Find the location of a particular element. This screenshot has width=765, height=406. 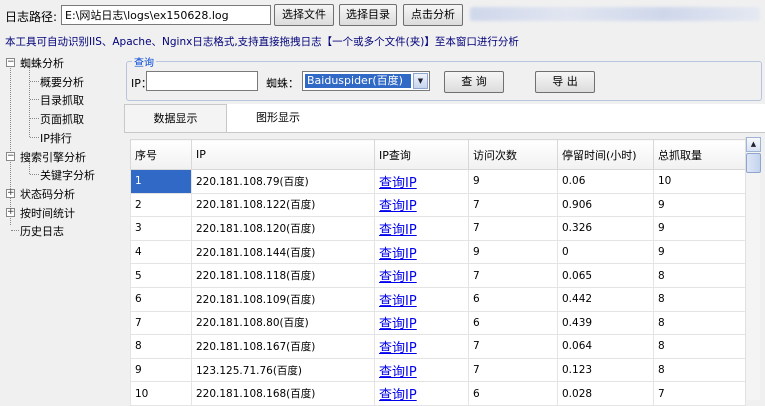

cell-ip: 220.181.108.109(百度) is located at coordinates (283, 299).